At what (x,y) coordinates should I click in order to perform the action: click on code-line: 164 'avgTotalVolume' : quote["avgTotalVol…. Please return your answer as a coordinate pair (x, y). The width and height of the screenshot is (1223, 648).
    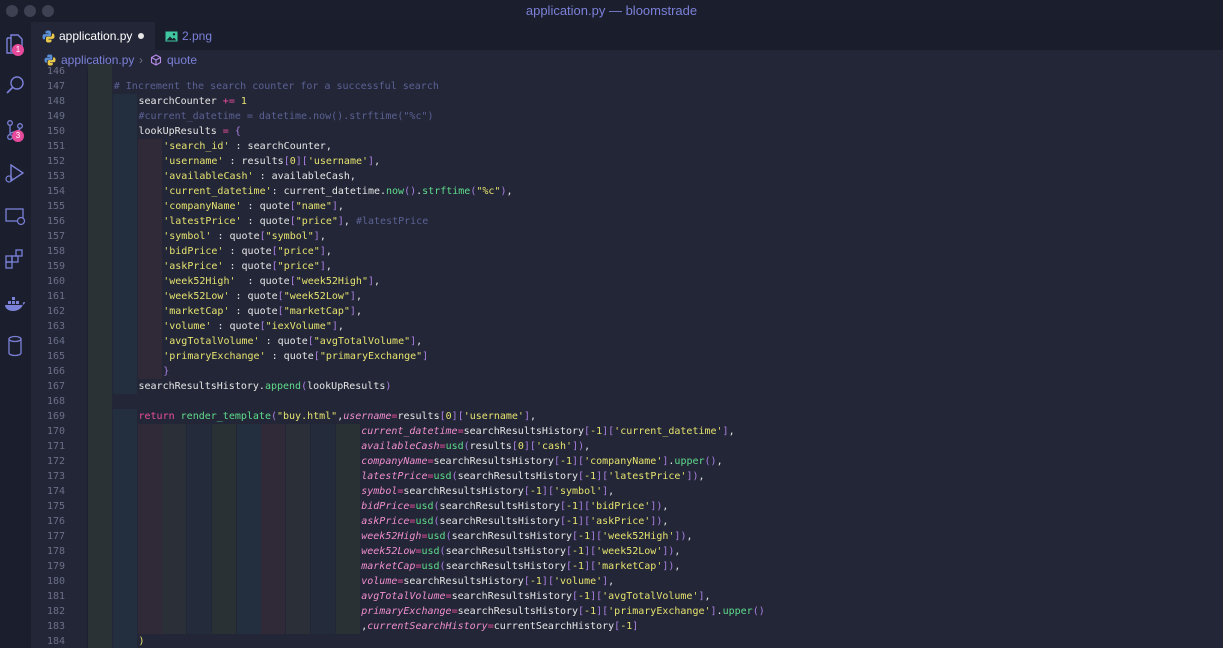
    Looking at the image, I should click on (627, 341).